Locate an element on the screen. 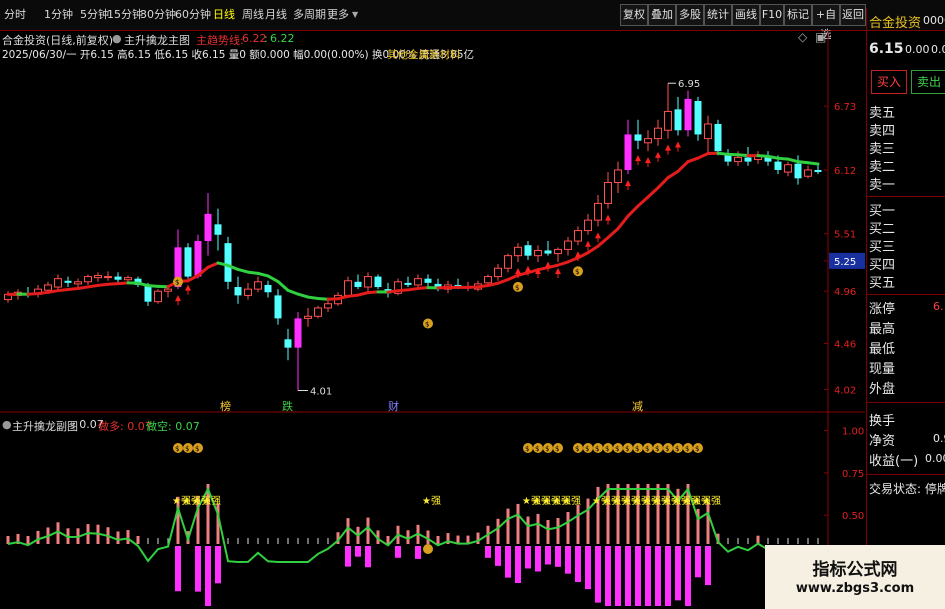 Image resolution: width=945 pixels, height=609 pixels. tab-5min: 5分钟 is located at coordinates (94, 15).